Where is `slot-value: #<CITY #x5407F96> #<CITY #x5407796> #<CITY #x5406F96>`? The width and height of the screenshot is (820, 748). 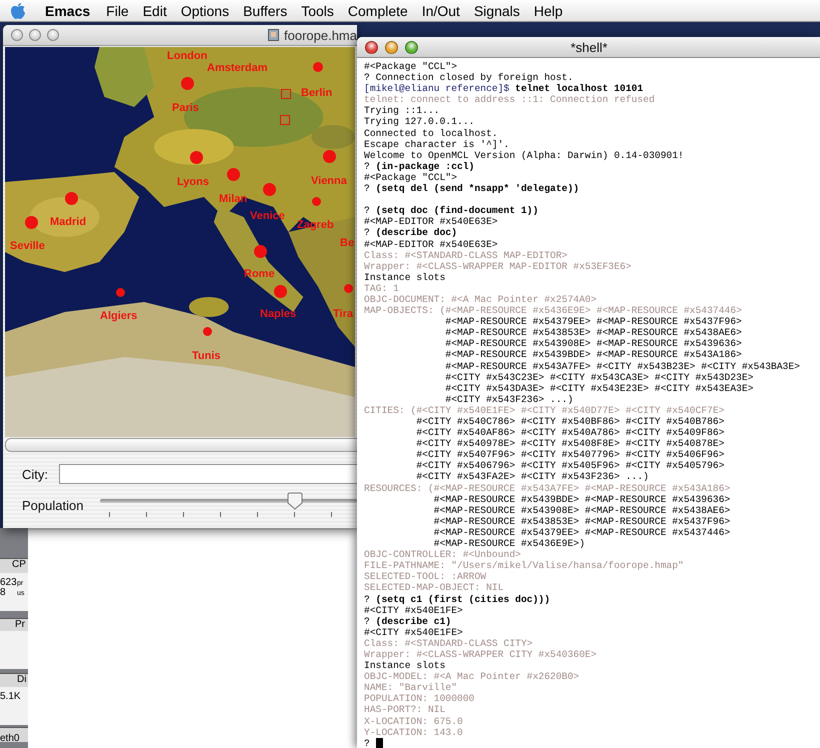
slot-value: #<CITY #x5407F96> #<CITY #x5407796> #<CITY #x5406F96> is located at coordinates (570, 454).